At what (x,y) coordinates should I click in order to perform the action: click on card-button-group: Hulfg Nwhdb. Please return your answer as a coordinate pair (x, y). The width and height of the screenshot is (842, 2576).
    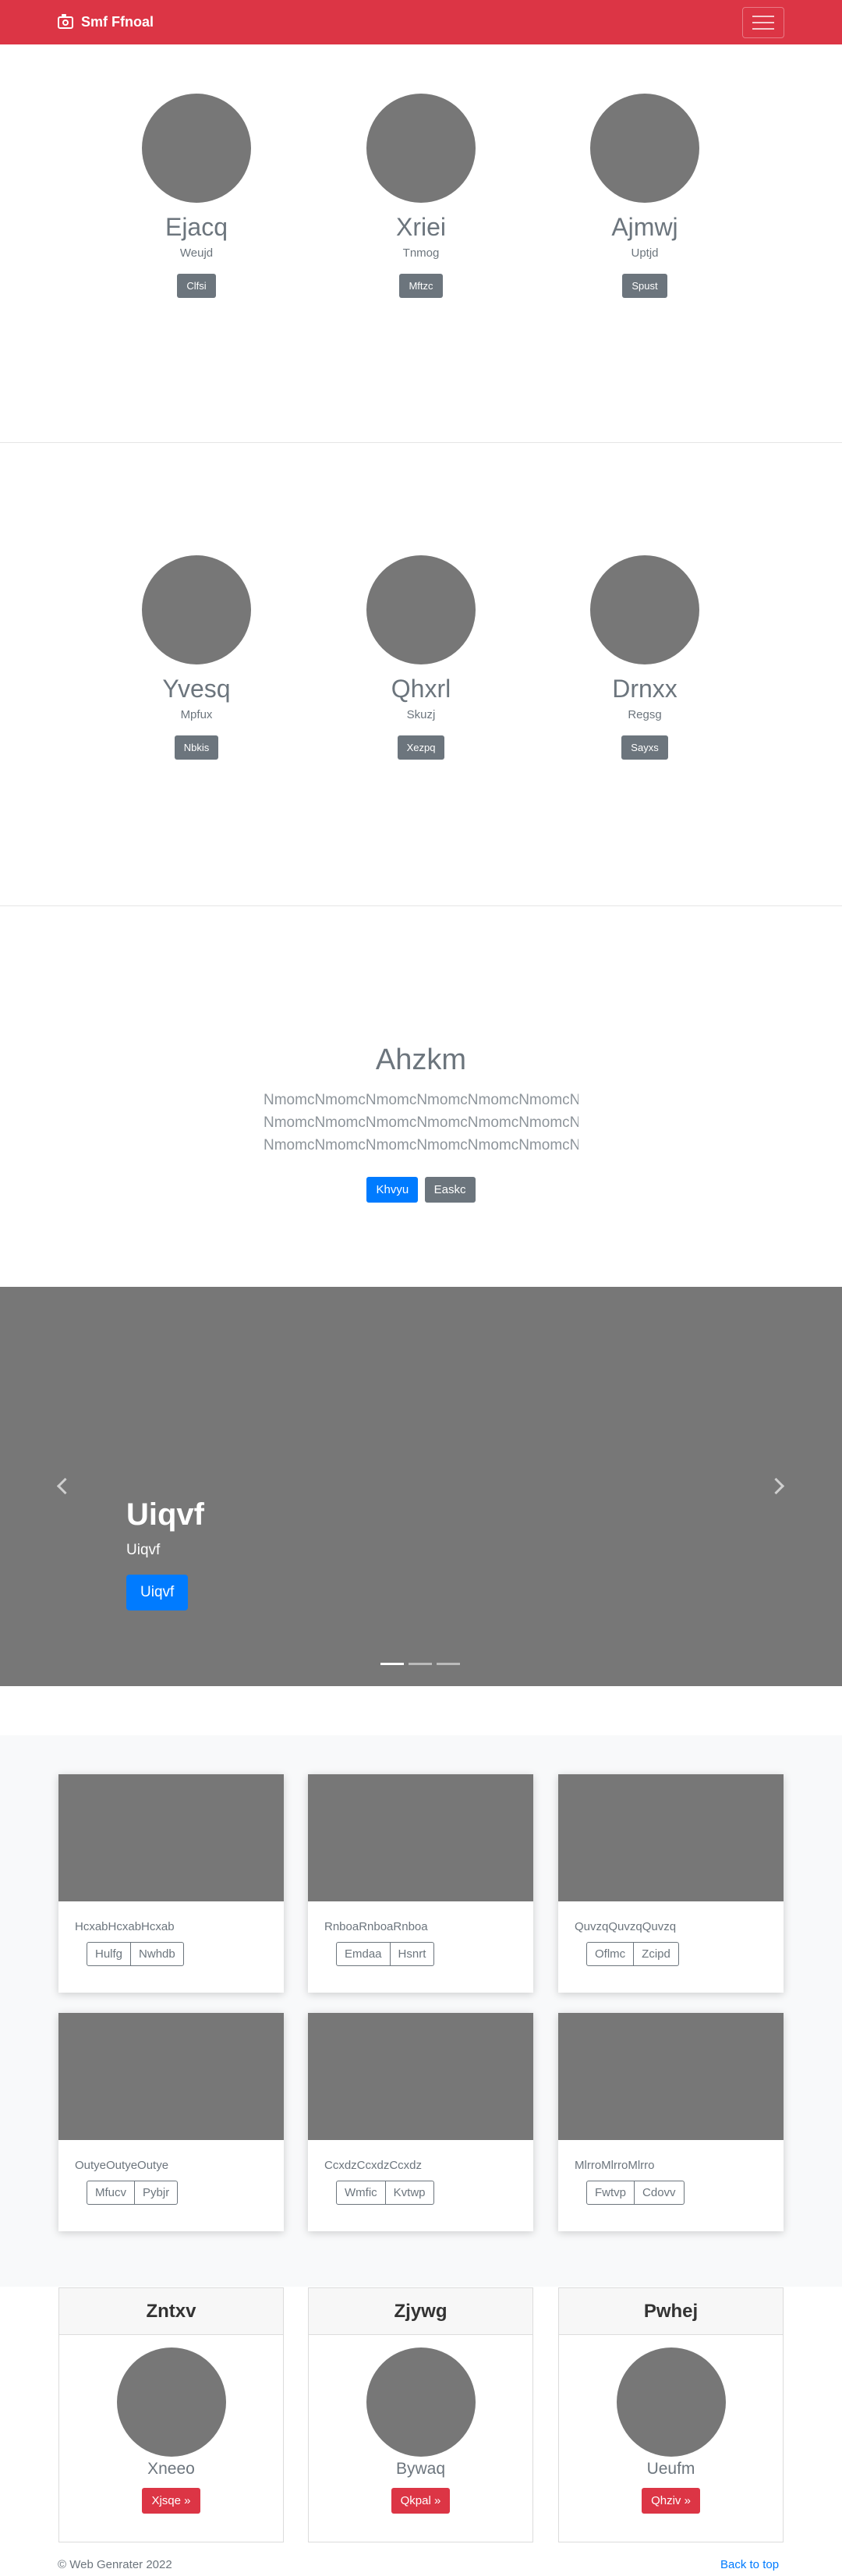
    Looking at the image, I should click on (135, 1954).